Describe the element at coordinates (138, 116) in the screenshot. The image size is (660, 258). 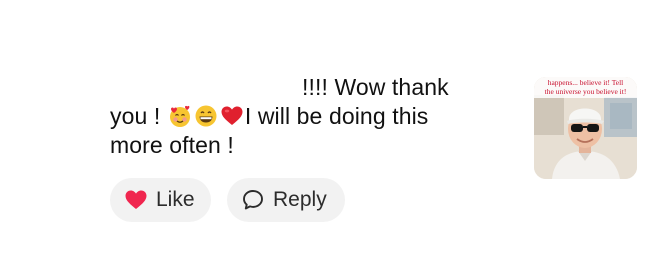
I see `comment-line-2-prefix: you !` at that location.